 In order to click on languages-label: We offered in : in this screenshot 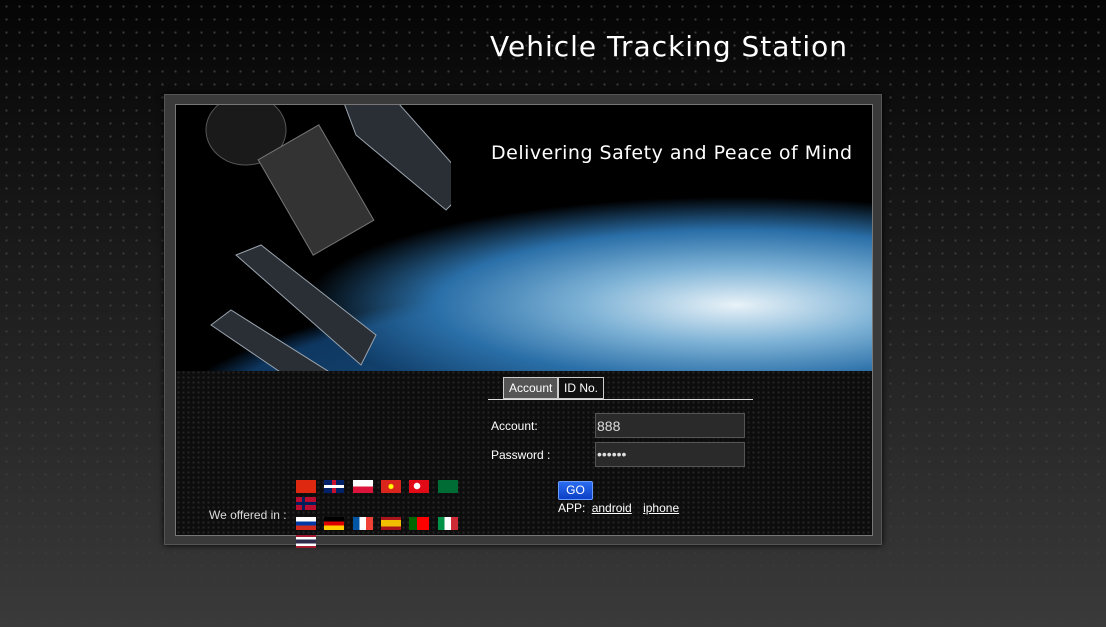, I will do `click(248, 515)`.